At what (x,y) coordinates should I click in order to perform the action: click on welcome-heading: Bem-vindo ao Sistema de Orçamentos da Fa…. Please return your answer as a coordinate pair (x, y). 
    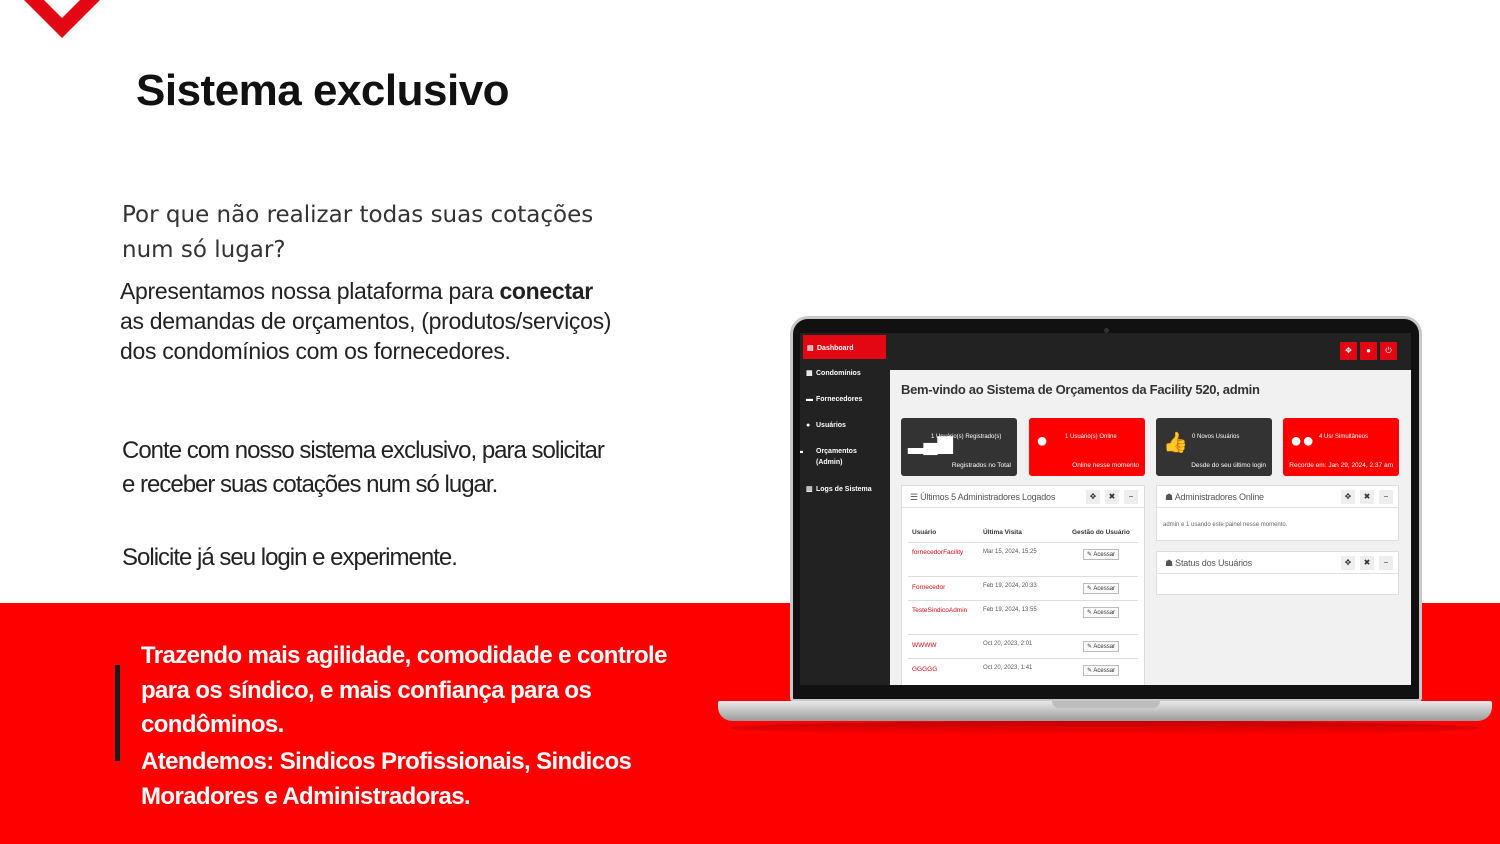
    Looking at the image, I should click on (1080, 389).